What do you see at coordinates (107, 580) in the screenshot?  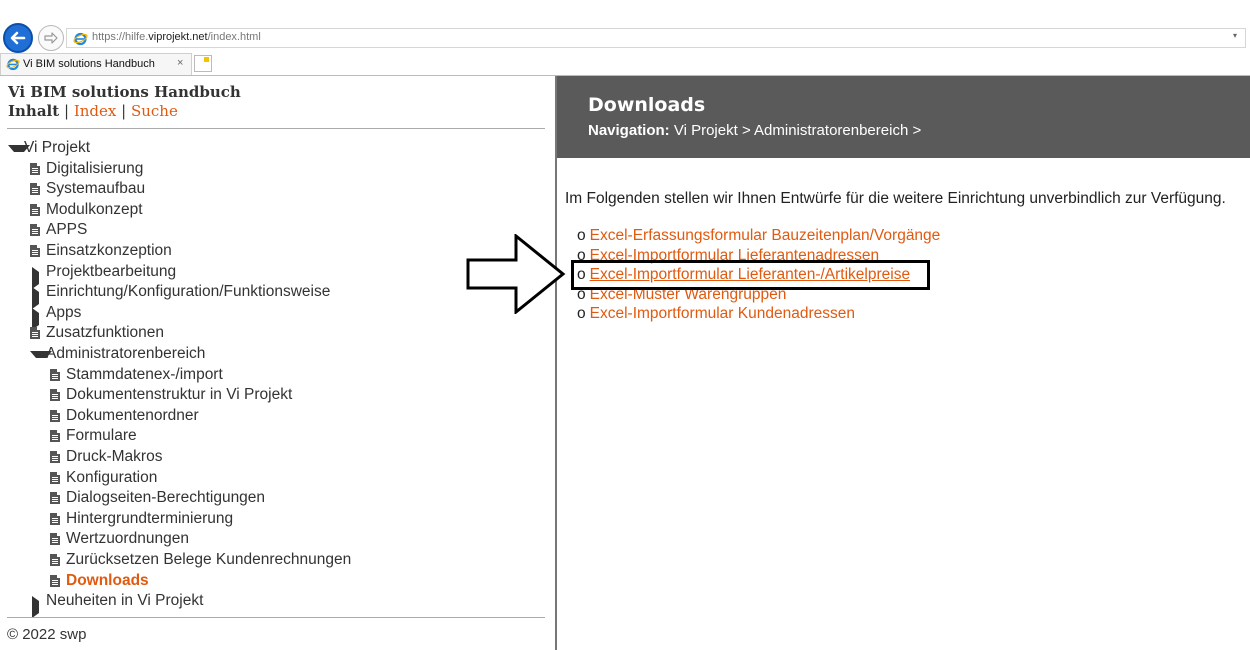 I see `toc-item-label: Downloads` at bounding box center [107, 580].